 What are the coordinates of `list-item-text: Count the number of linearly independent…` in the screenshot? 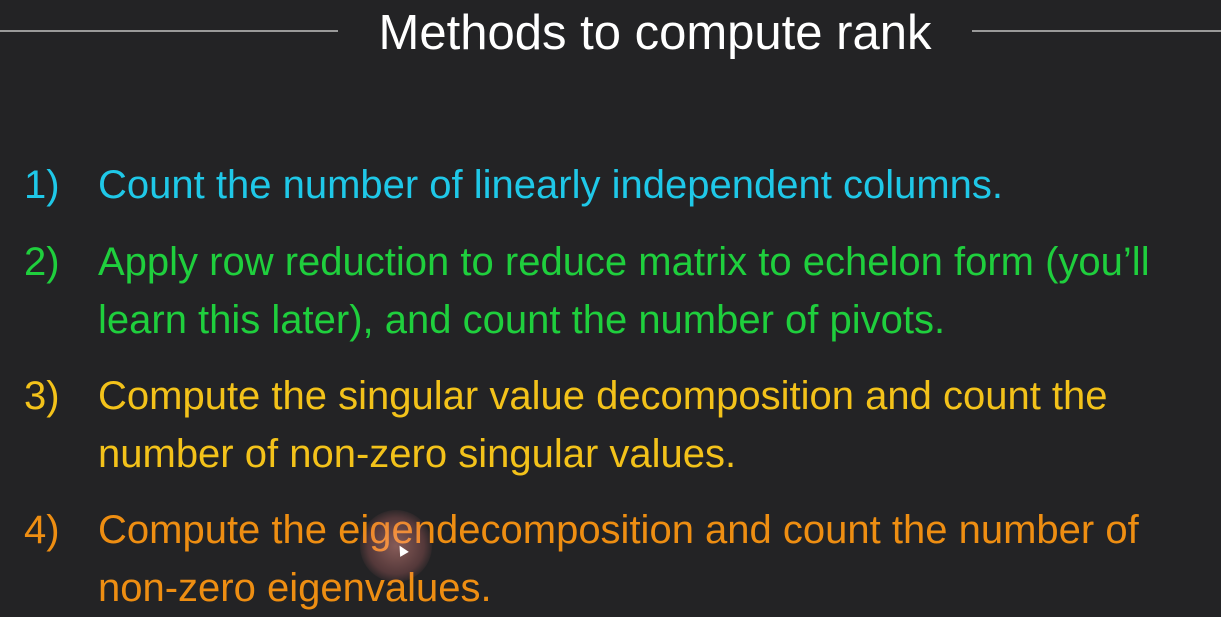 It's located at (656, 185).